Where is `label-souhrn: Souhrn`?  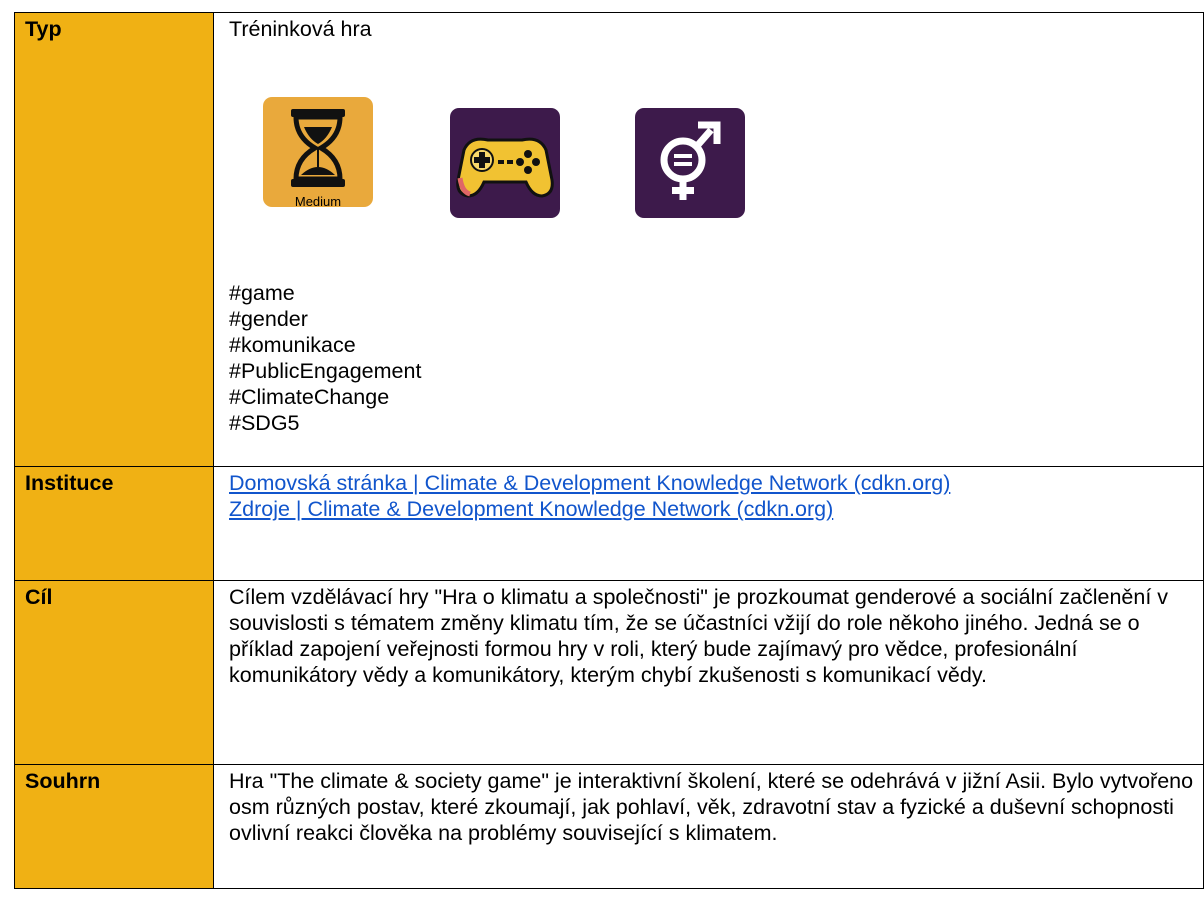
label-souhrn: Souhrn is located at coordinates (114, 826).